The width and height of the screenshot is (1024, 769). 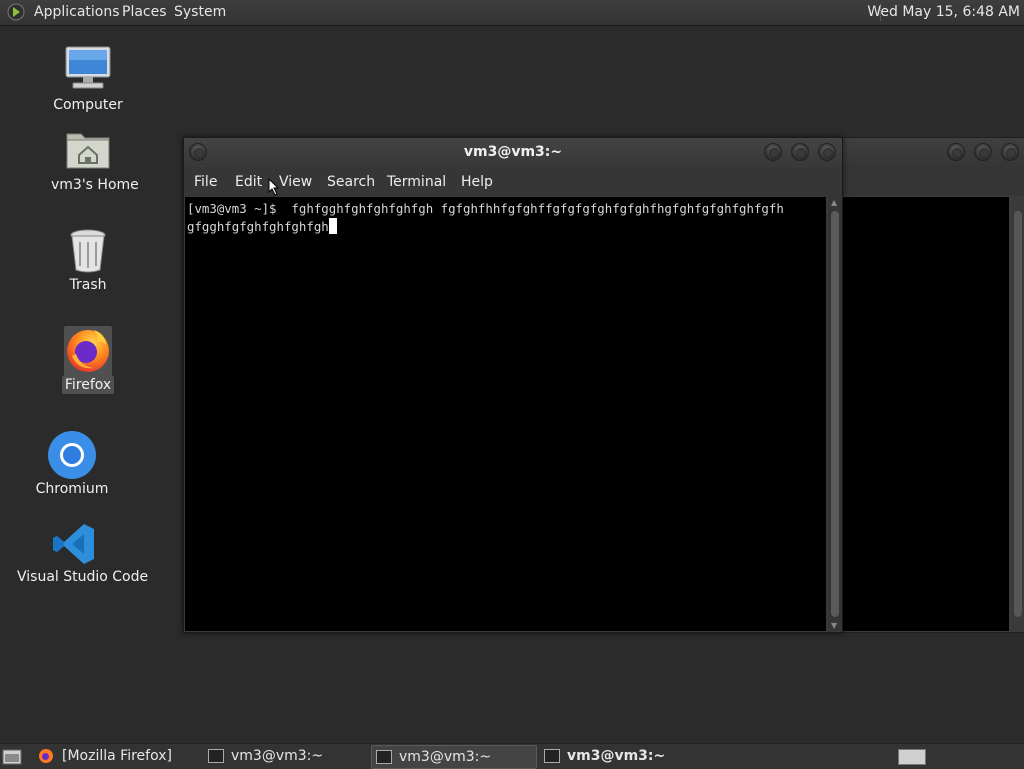 What do you see at coordinates (205, 182) in the screenshot?
I see `menu-file: File` at bounding box center [205, 182].